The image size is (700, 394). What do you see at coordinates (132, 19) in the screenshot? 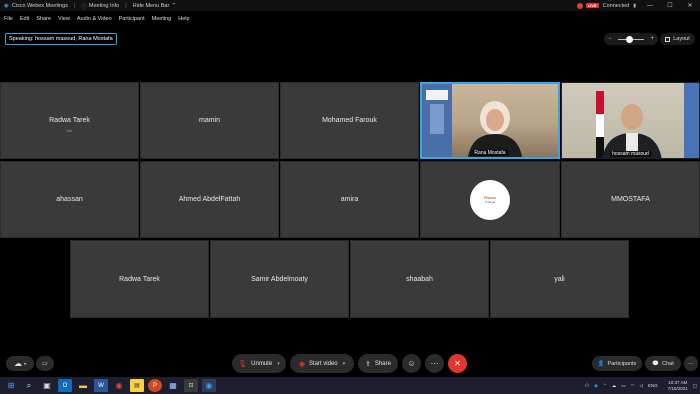
I see `menu-participant: Participant` at bounding box center [132, 19].